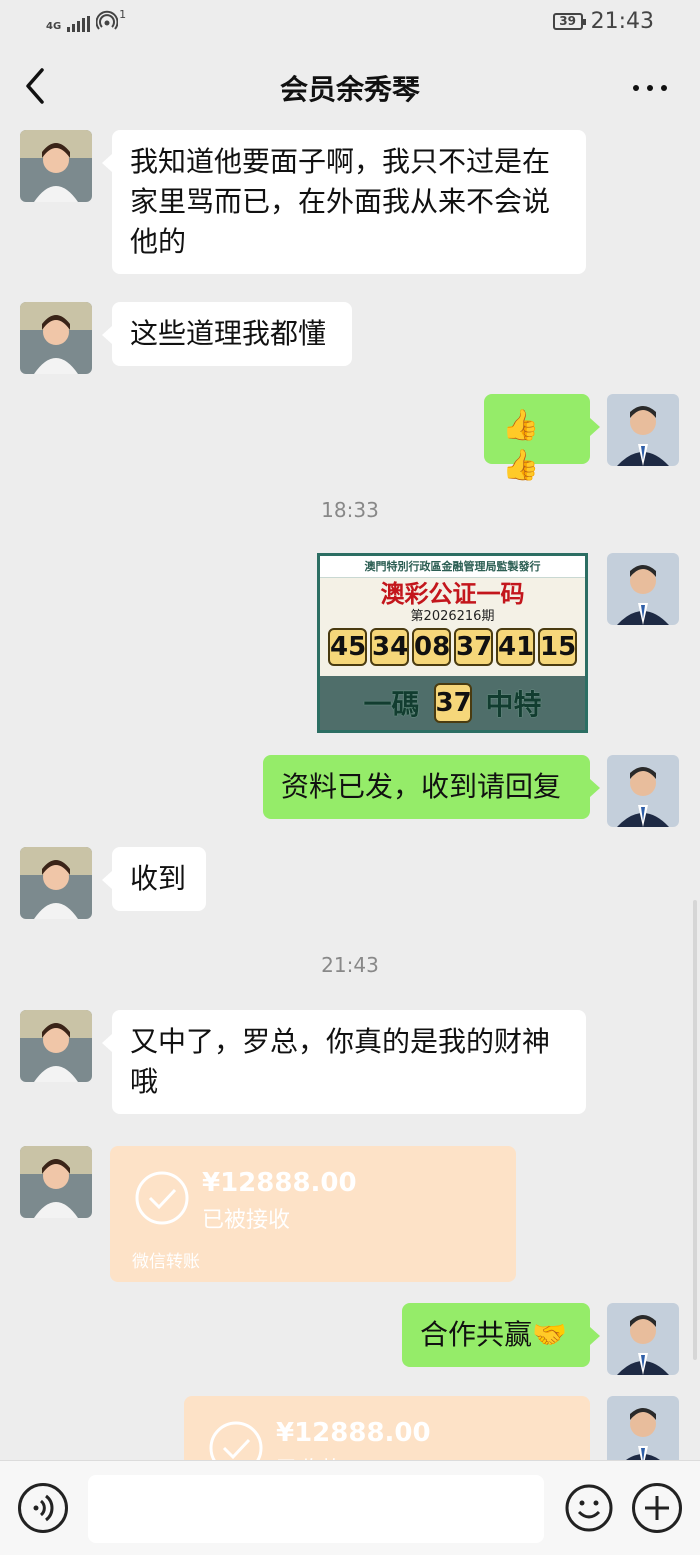 This screenshot has width=700, height=1555. Describe the element at coordinates (166, 1262) in the screenshot. I see `transfer-footer: 微信转账` at that location.